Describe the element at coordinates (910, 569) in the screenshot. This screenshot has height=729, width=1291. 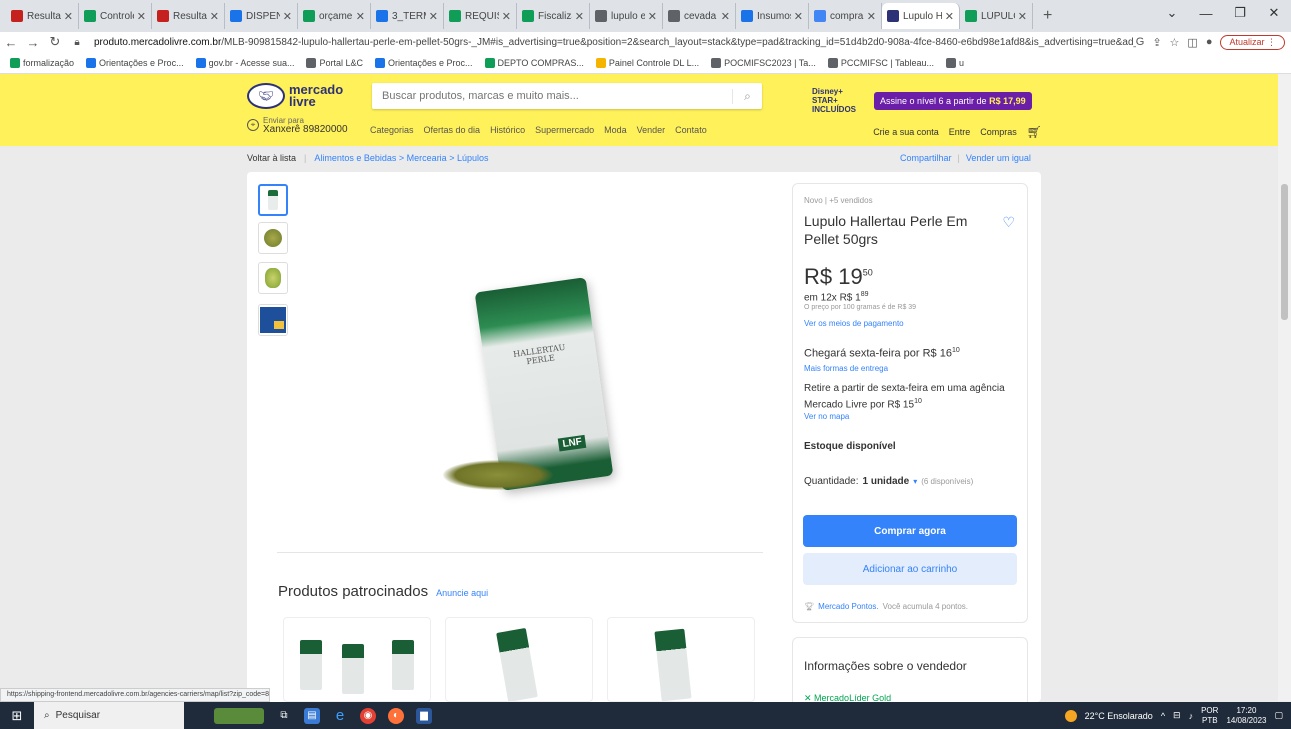
I see `add-to-cart-button: Adicionar ao carrinho` at that location.